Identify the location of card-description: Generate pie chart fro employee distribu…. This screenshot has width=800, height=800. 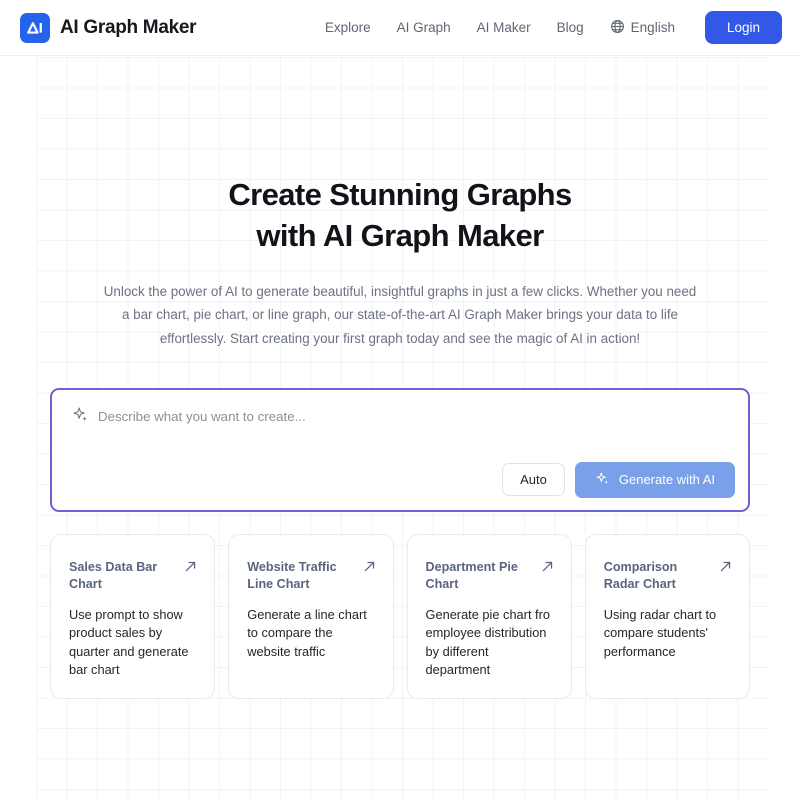
(487, 642).